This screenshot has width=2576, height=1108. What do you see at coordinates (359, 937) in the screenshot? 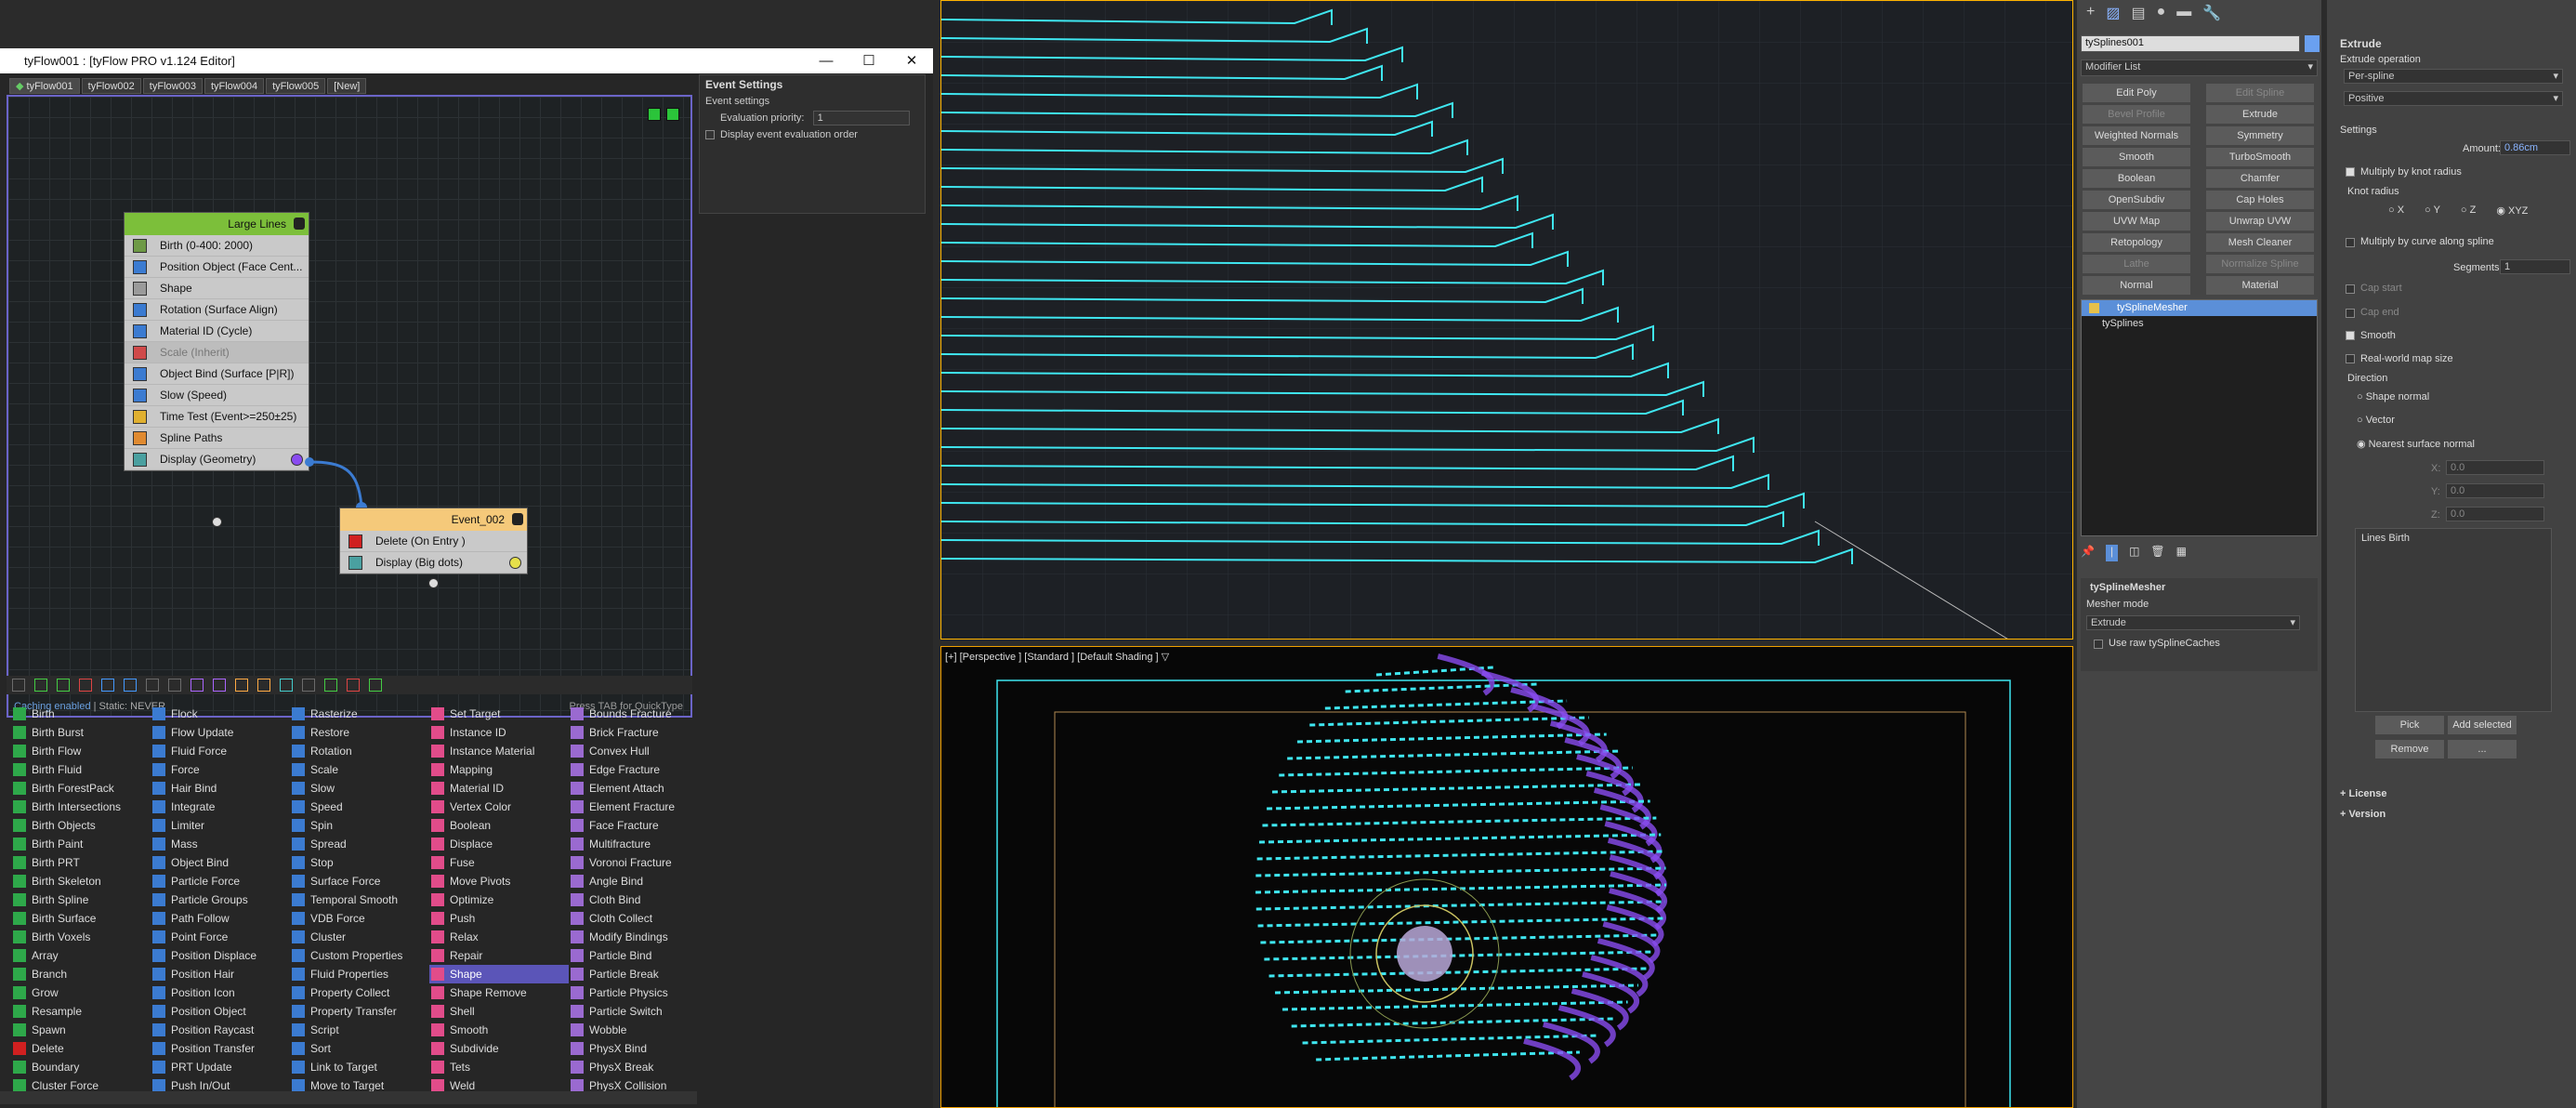
I see `operator-list-item: Cluster` at bounding box center [359, 937].